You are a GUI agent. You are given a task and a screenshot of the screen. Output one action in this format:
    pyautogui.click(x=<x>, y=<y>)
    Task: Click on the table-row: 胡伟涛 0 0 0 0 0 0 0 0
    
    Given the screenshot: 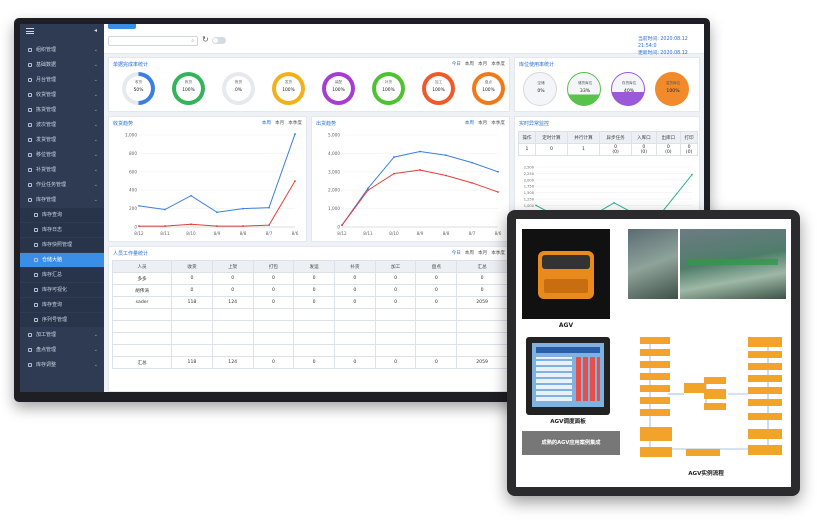 What is the action you would take?
    pyautogui.click(x=309, y=290)
    